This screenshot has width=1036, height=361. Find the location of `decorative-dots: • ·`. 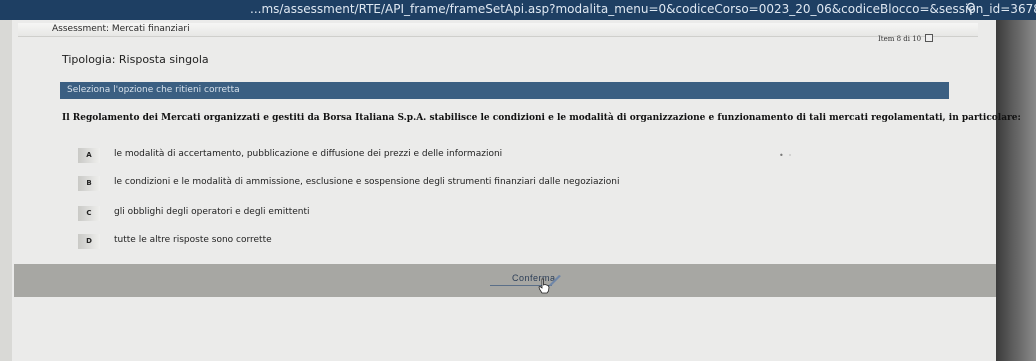

decorative-dots: • · is located at coordinates (785, 155).